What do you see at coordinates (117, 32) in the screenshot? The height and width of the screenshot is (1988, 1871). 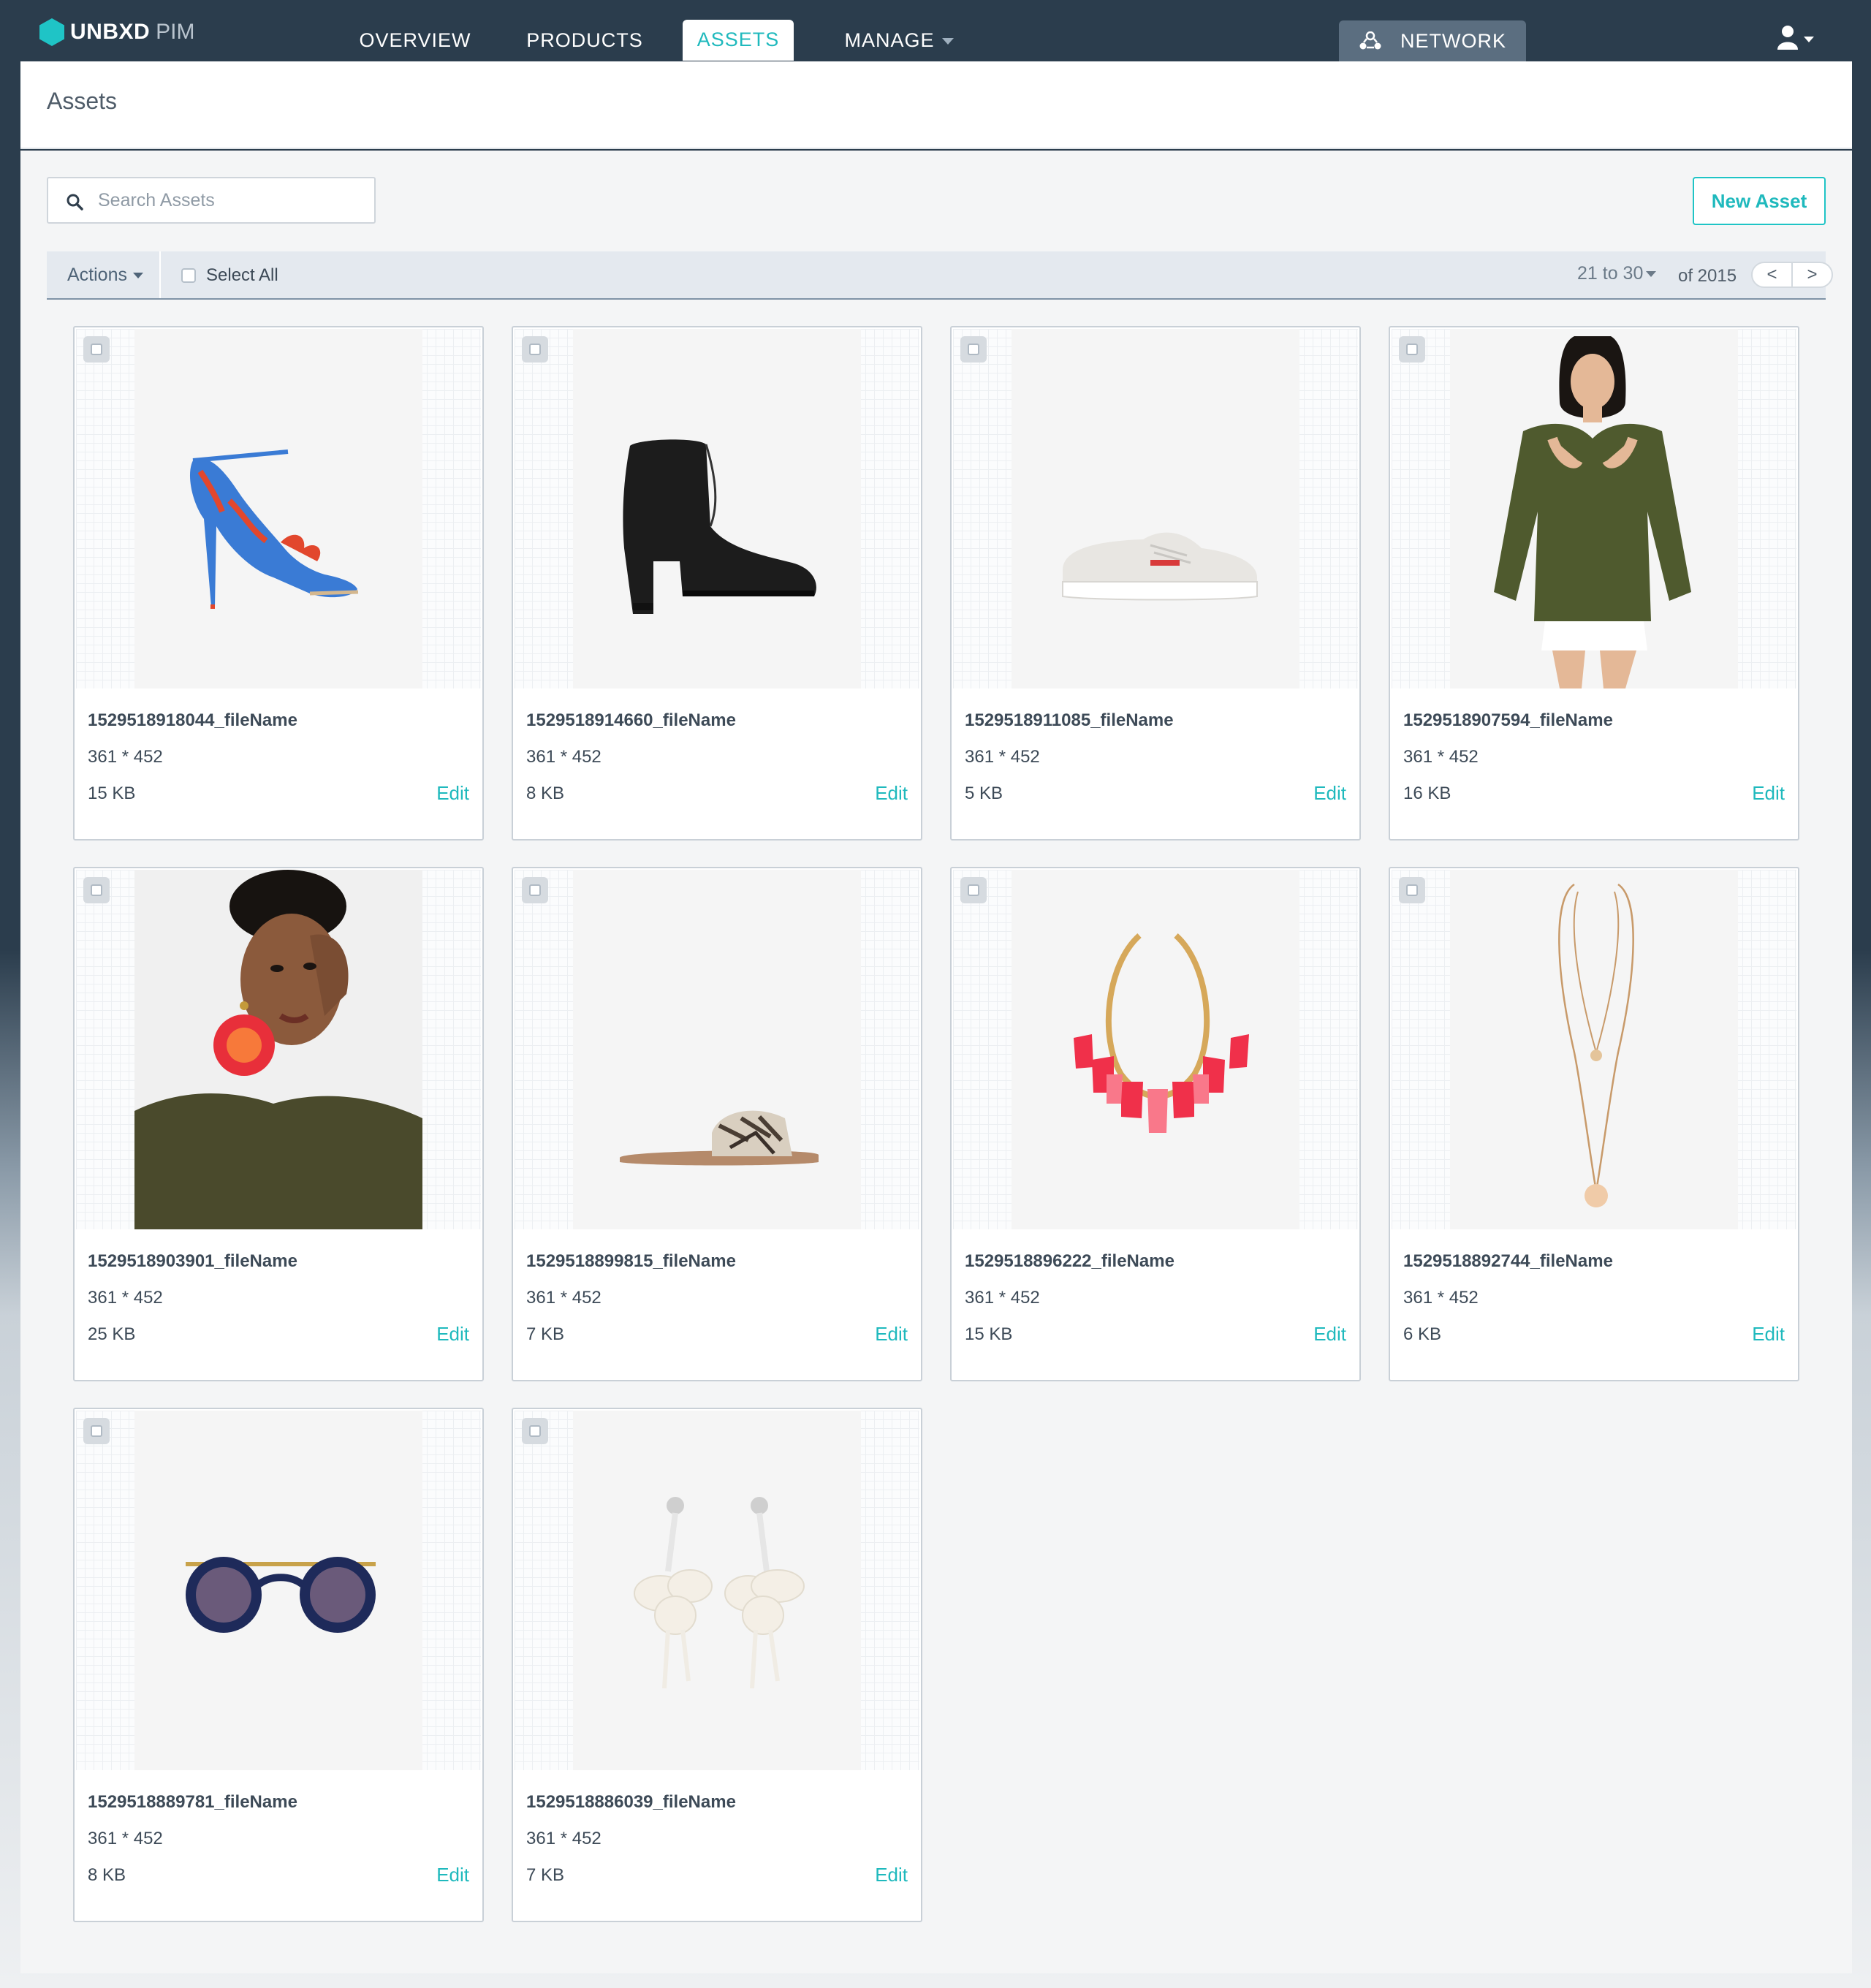 I see `logo: UNBXD PIM` at bounding box center [117, 32].